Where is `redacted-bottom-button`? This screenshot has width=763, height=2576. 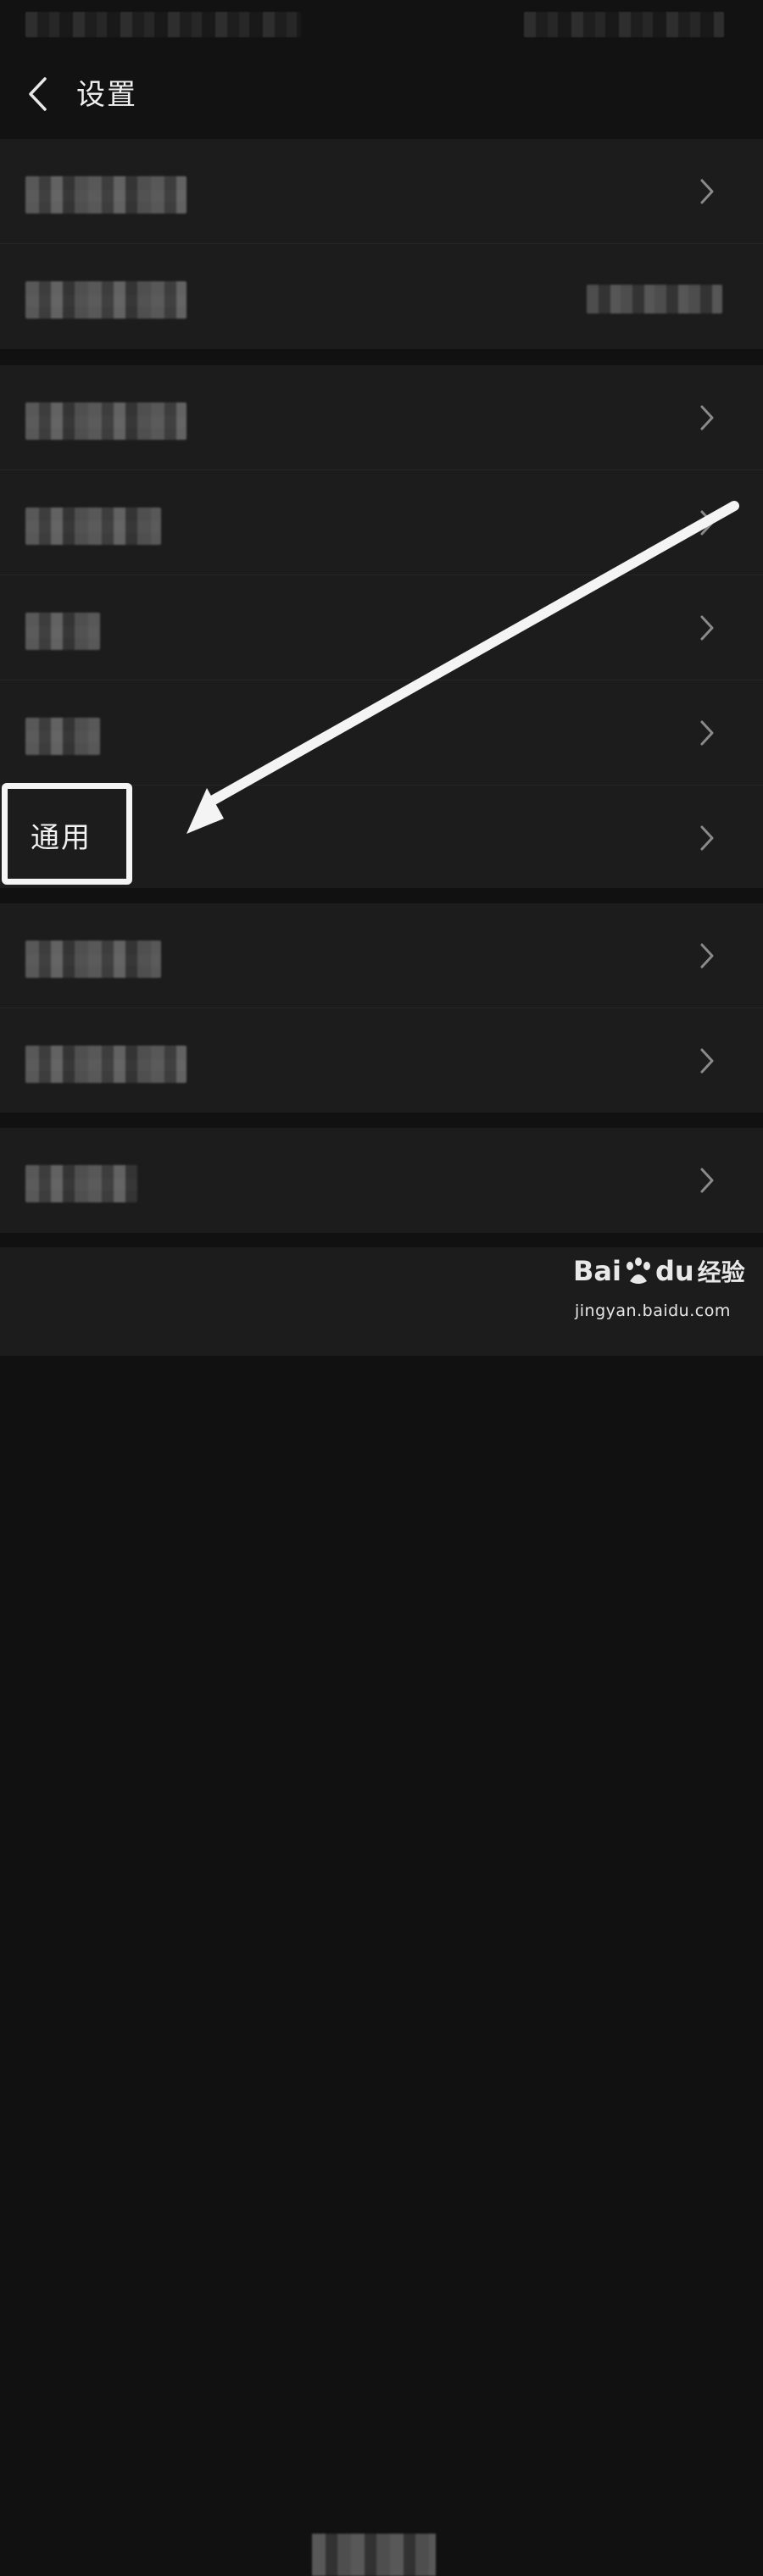 redacted-bottom-button is located at coordinates (374, 2555).